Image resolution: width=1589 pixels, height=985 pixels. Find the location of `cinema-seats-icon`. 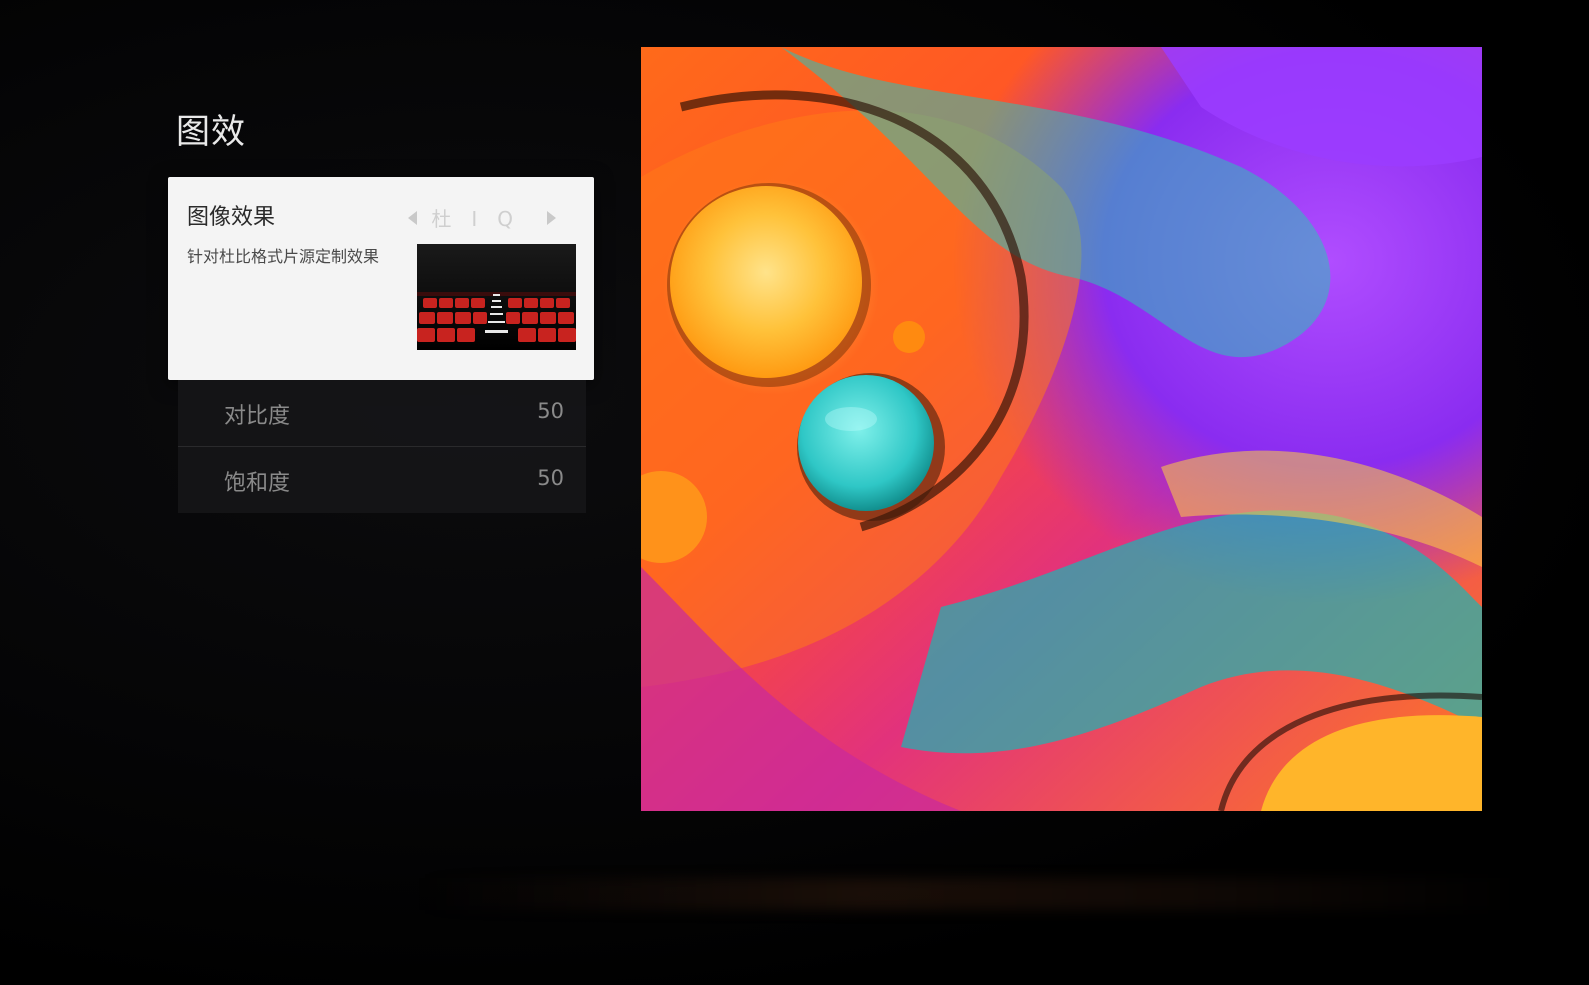

cinema-seats-icon is located at coordinates (496, 297).